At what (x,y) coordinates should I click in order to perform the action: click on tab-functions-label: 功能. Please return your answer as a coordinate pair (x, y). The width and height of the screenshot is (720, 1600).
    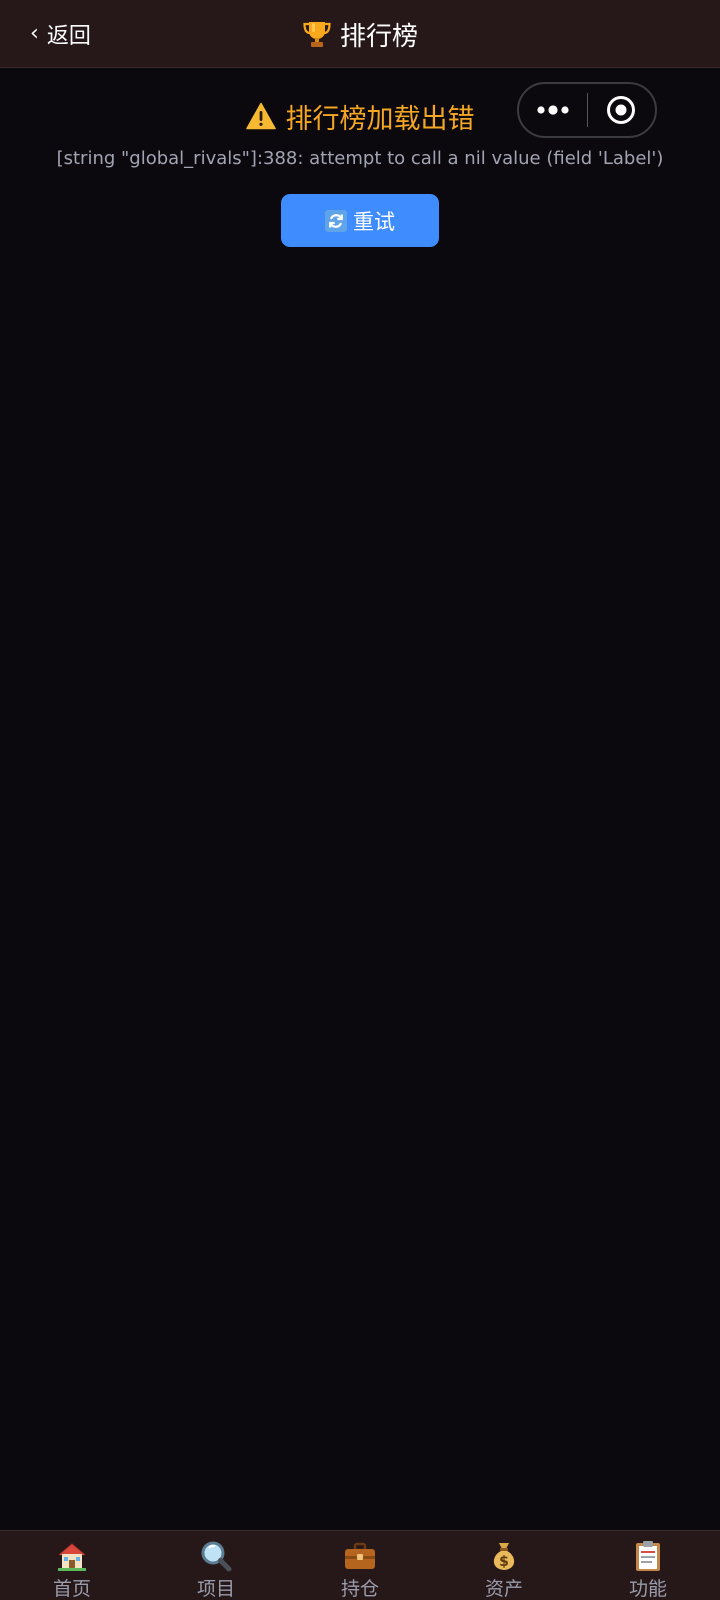
    Looking at the image, I should click on (647, 1589).